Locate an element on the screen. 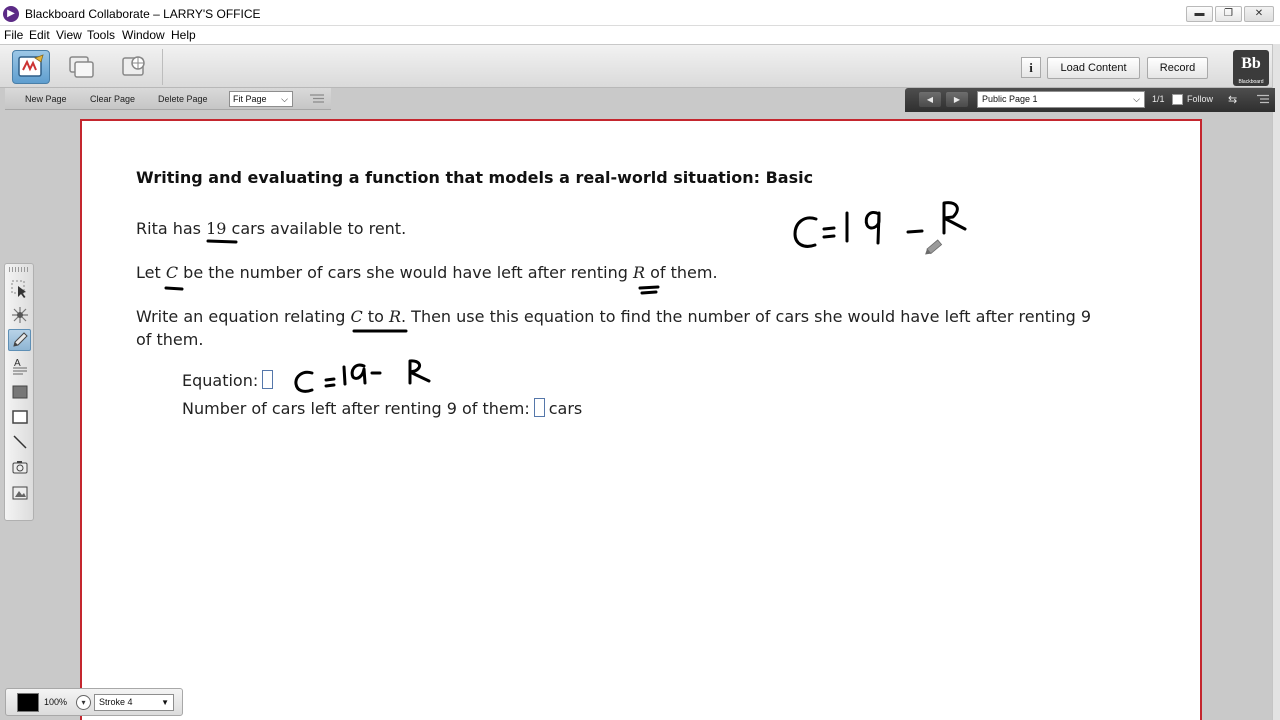  ink-underline-r is located at coordinates (649, 290).